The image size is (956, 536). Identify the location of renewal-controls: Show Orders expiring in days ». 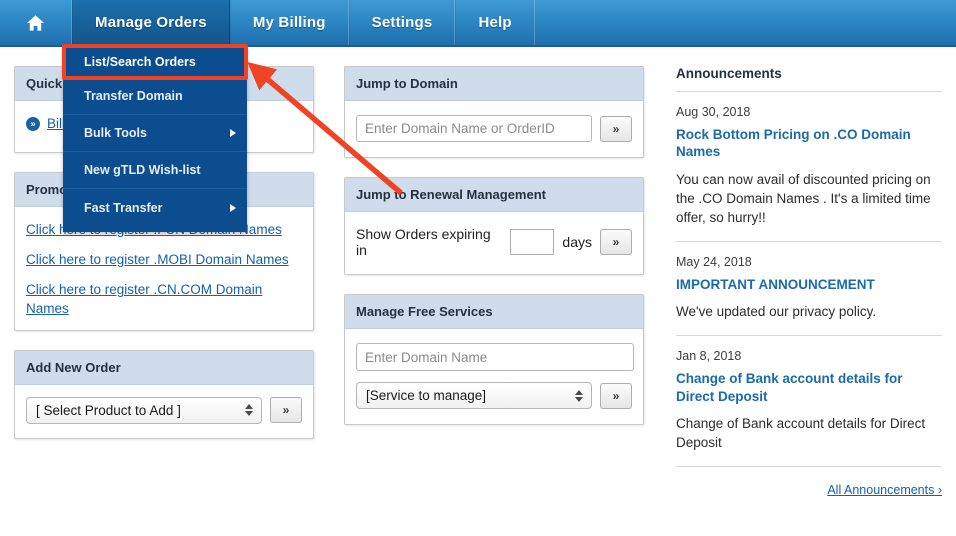
(494, 242).